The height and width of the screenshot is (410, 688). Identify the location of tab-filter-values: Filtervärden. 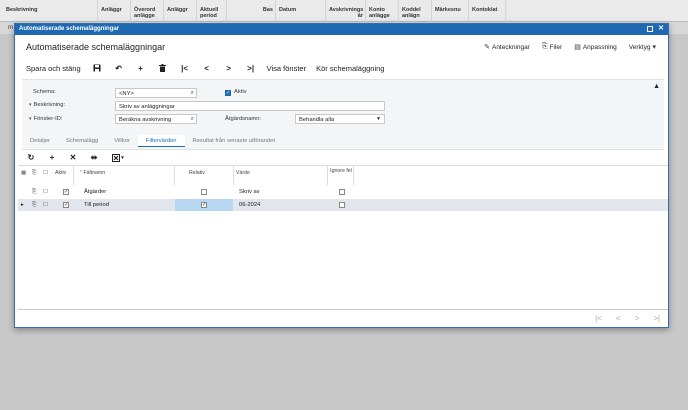
(161, 141).